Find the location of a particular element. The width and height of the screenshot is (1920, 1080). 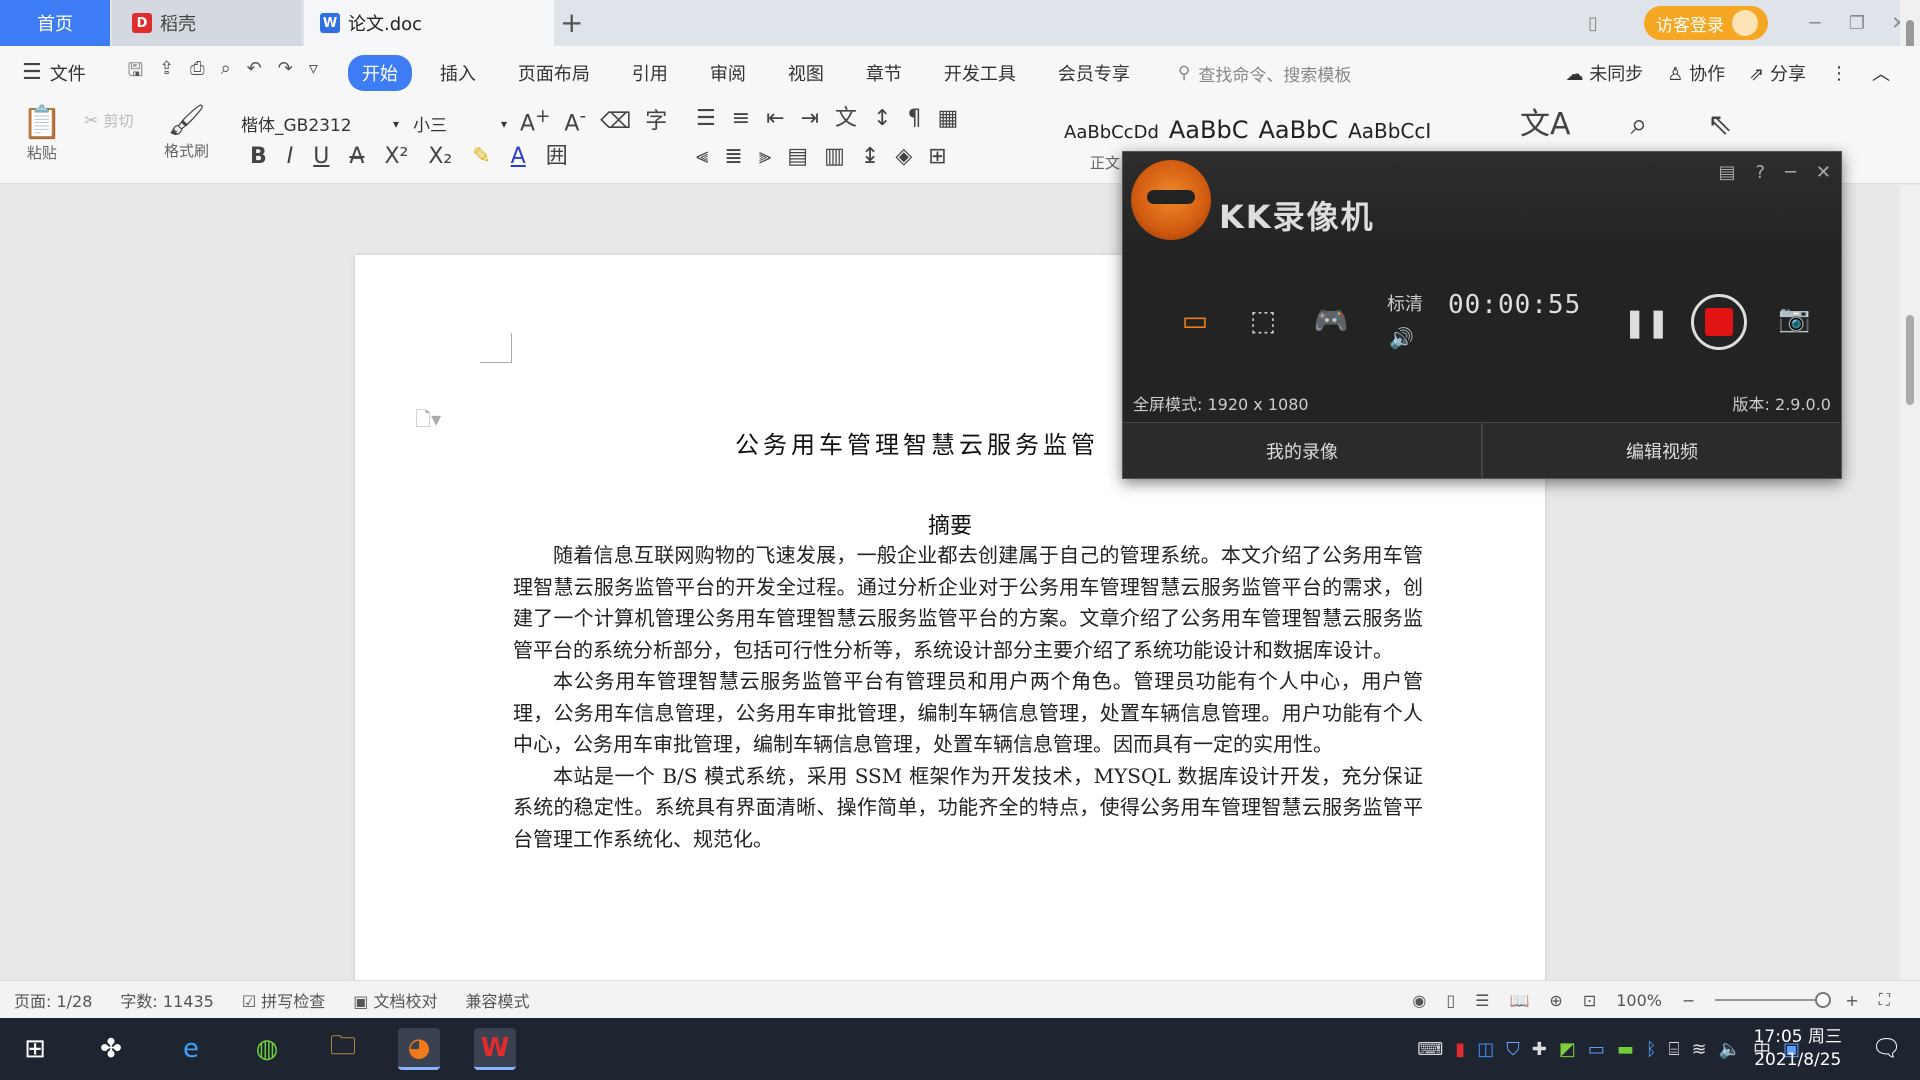

tab-page-layout: 页面布局 is located at coordinates (554, 73).